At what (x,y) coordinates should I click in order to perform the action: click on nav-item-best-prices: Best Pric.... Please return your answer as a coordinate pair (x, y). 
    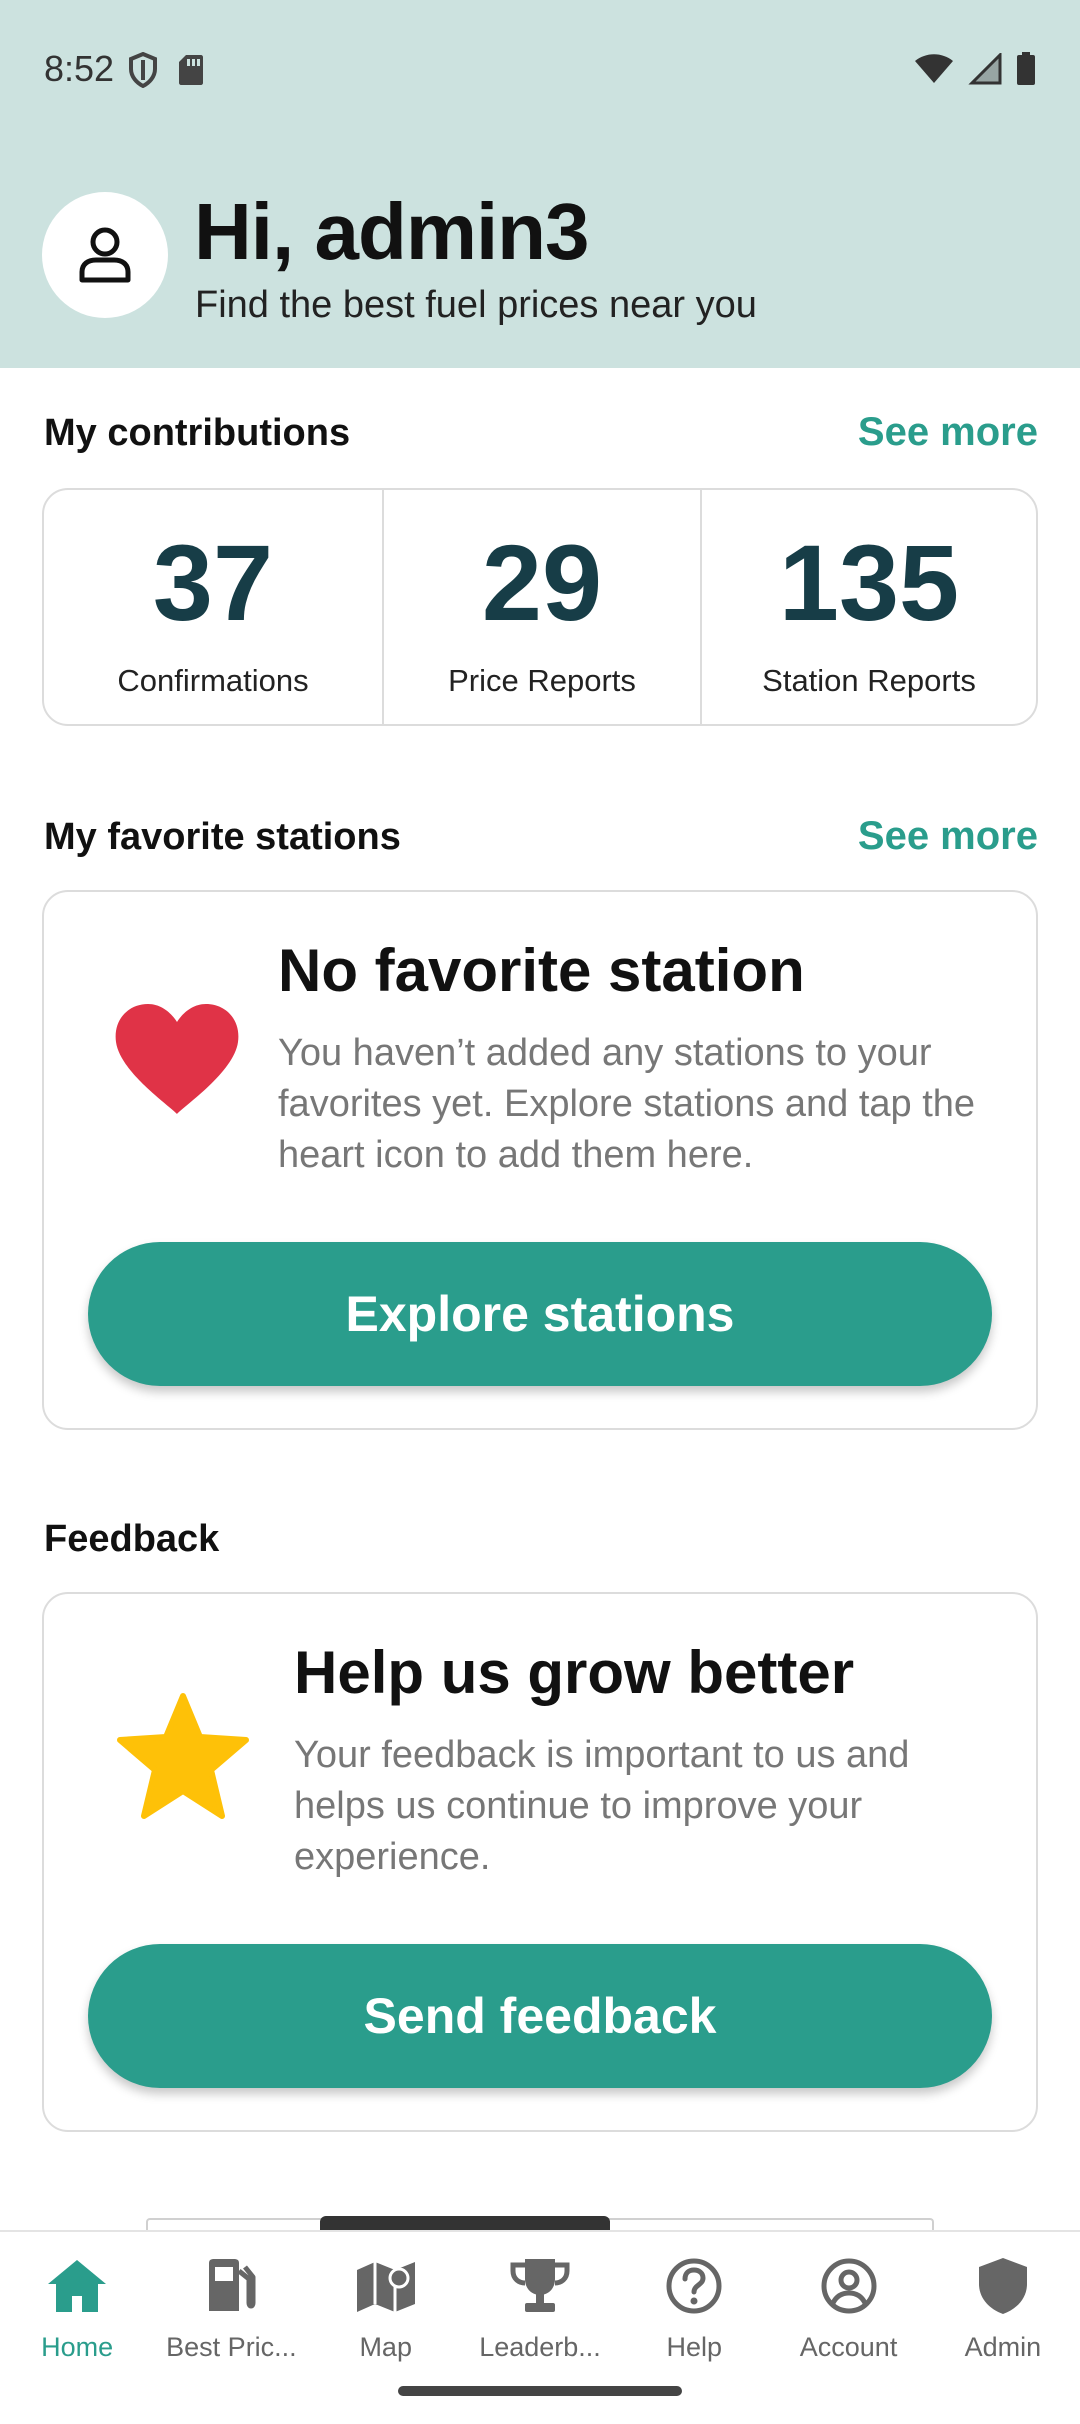
    Looking at the image, I should click on (231, 2328).